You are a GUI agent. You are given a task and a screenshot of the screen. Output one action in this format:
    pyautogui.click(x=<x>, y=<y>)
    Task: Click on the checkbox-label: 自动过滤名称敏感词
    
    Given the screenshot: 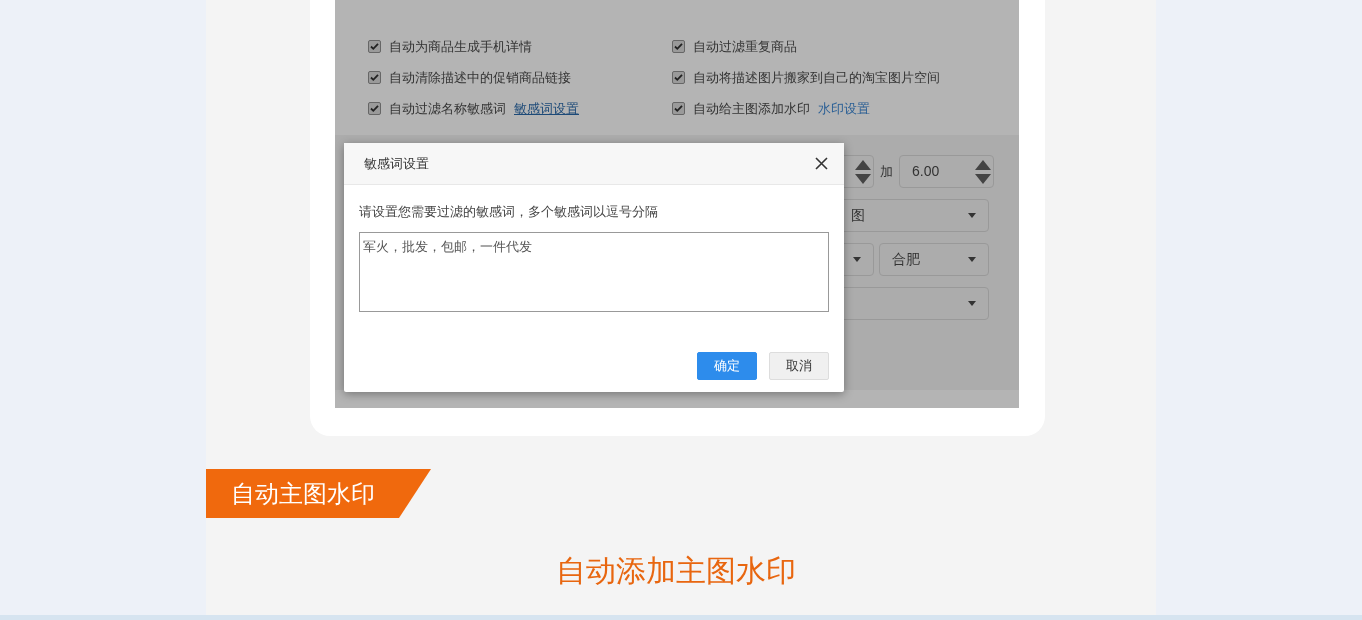 What is the action you would take?
    pyautogui.click(x=447, y=108)
    